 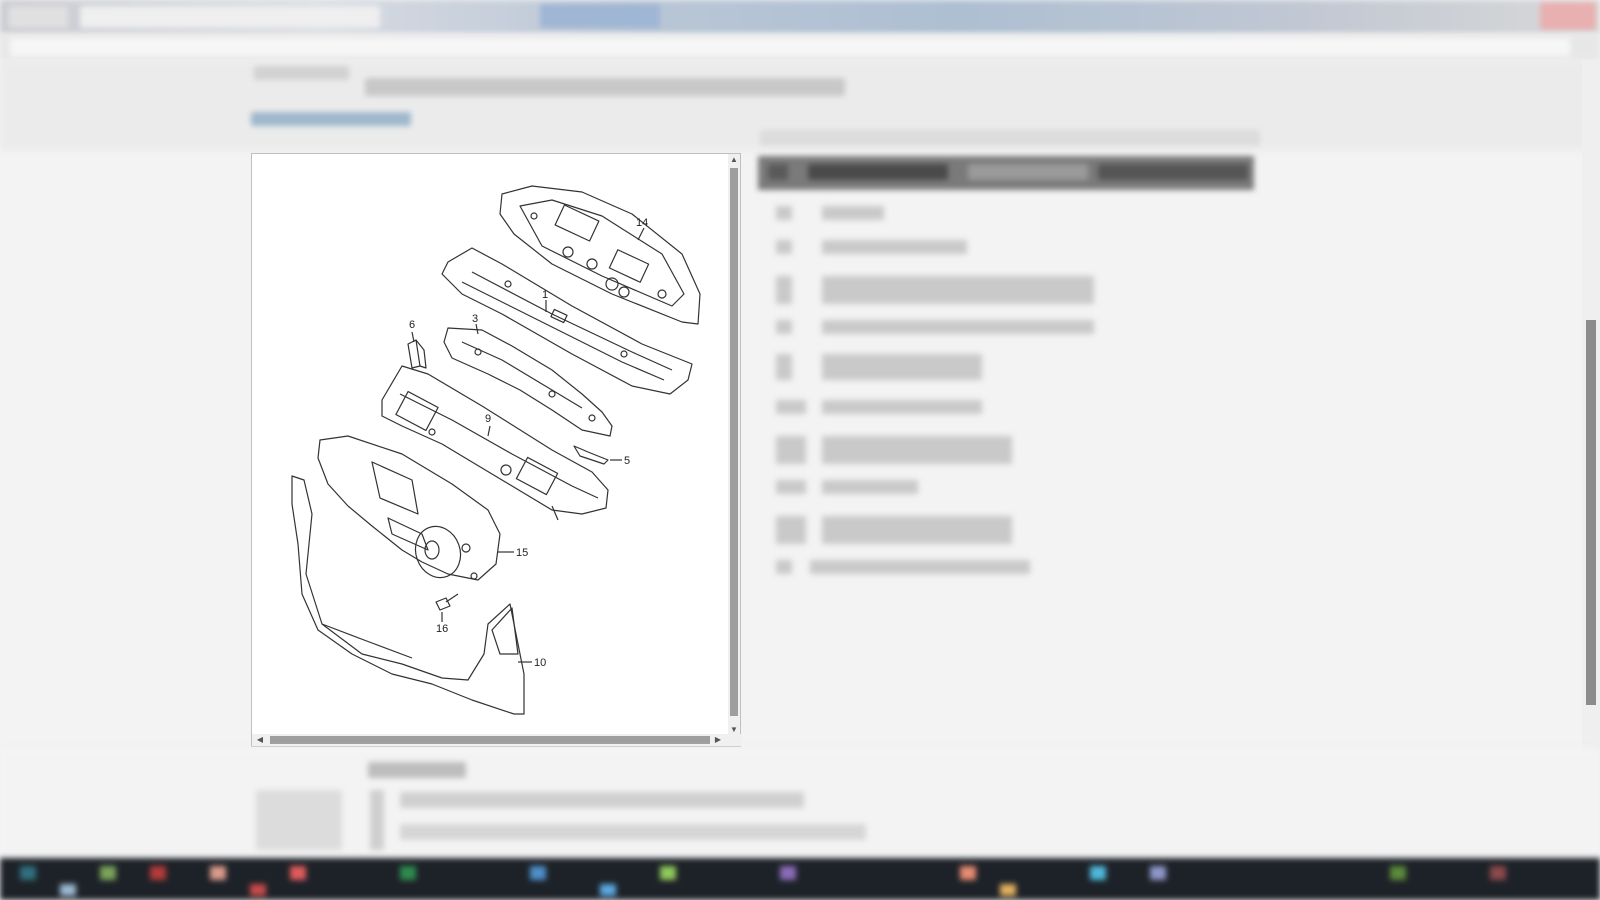 I want to click on page-vertical-scrollbar, so click(x=1591, y=455).